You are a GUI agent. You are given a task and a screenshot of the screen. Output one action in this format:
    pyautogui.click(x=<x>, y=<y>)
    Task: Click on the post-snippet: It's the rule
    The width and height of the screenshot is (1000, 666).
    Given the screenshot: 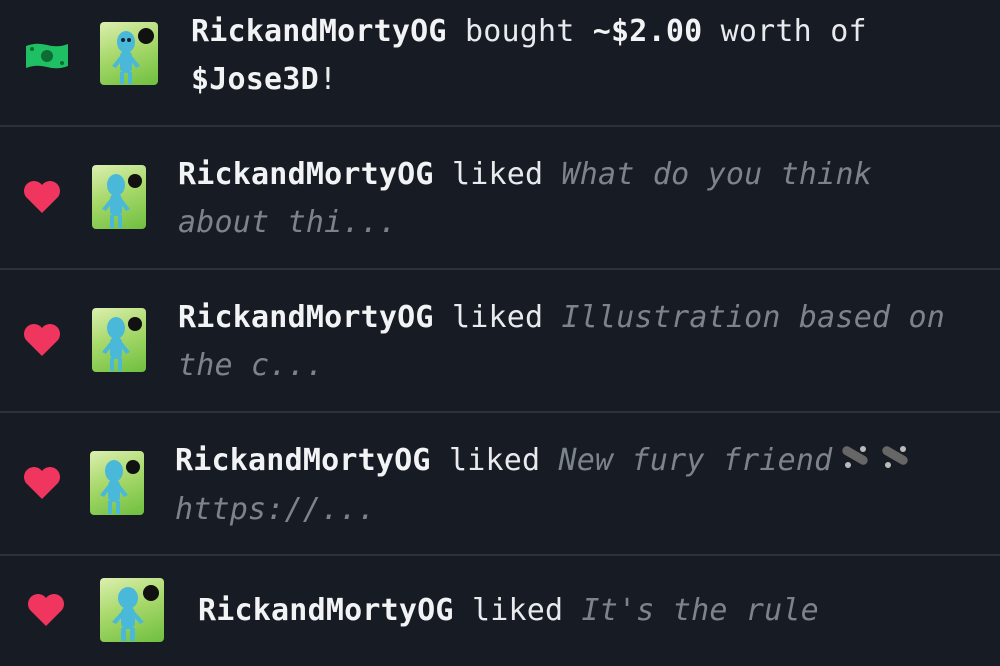 What is the action you would take?
    pyautogui.click(x=700, y=610)
    